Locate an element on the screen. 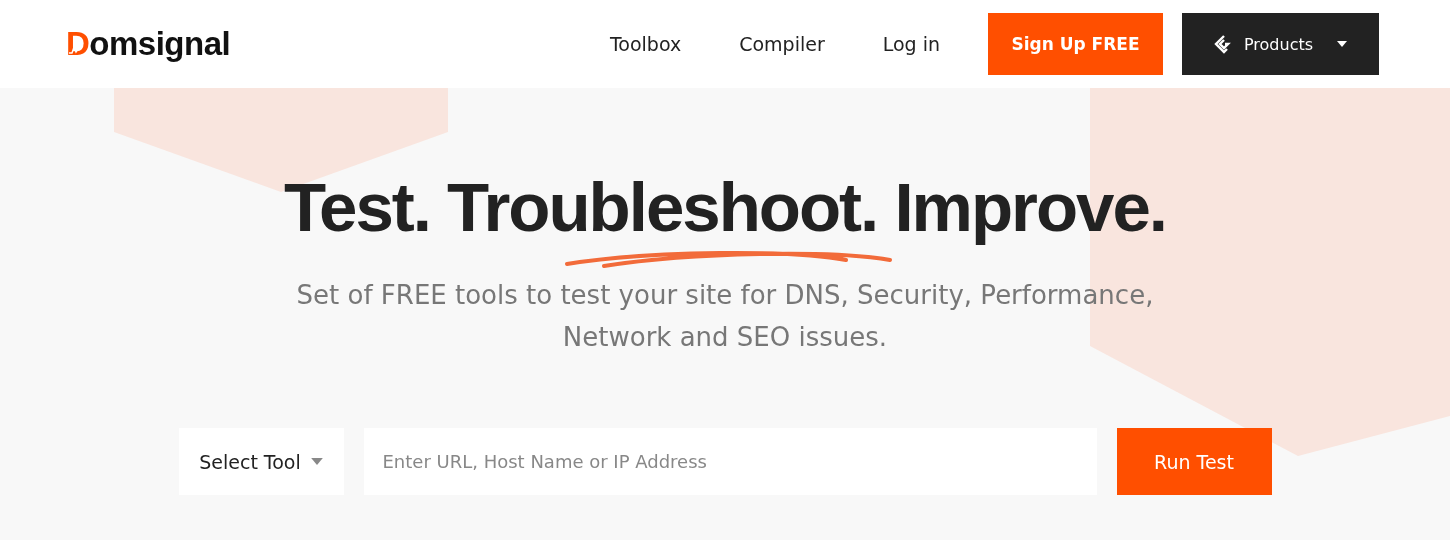 The width and height of the screenshot is (1450, 540). products-button: Products is located at coordinates (1280, 44).